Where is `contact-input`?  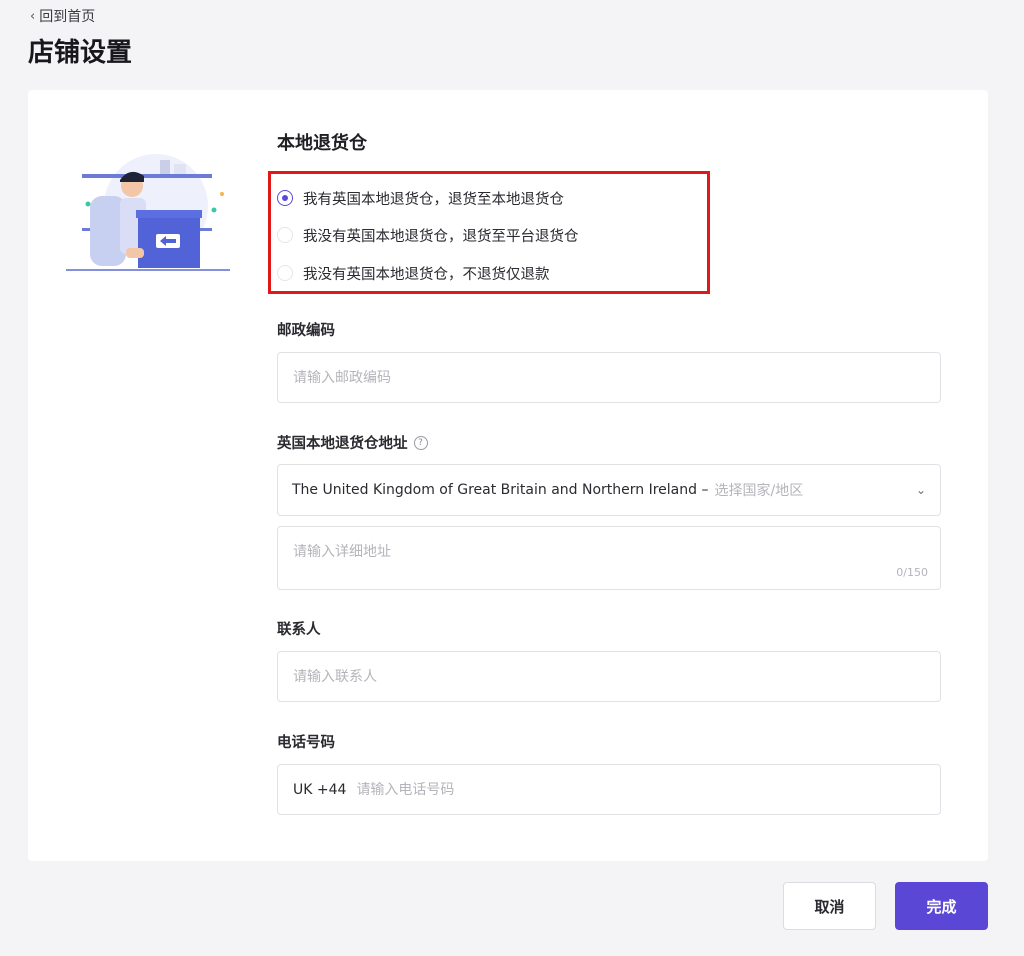 contact-input is located at coordinates (609, 676).